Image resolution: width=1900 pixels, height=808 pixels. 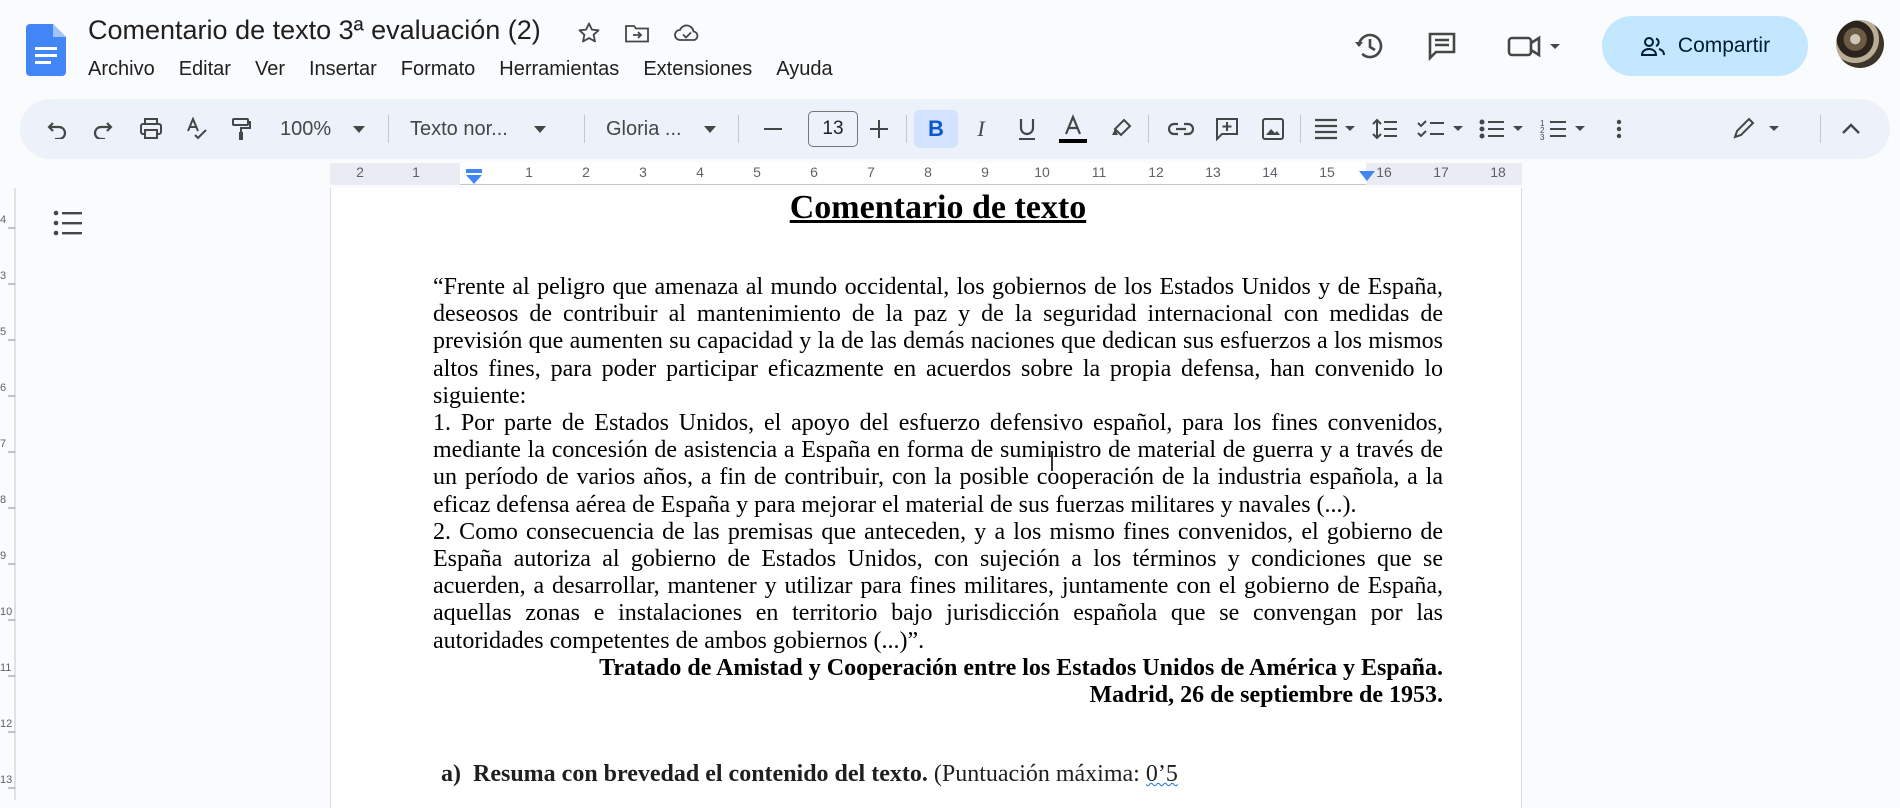 I want to click on menu-archivo: Archivo, so click(x=121, y=69).